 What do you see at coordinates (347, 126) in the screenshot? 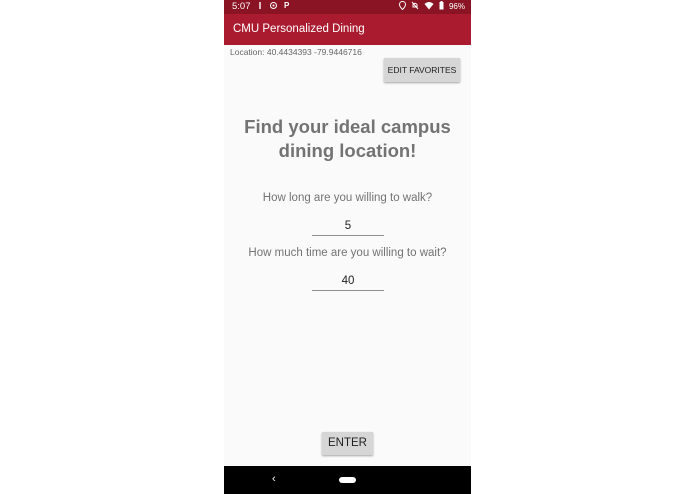
I see `headline-line-1: Find your ideal campus` at bounding box center [347, 126].